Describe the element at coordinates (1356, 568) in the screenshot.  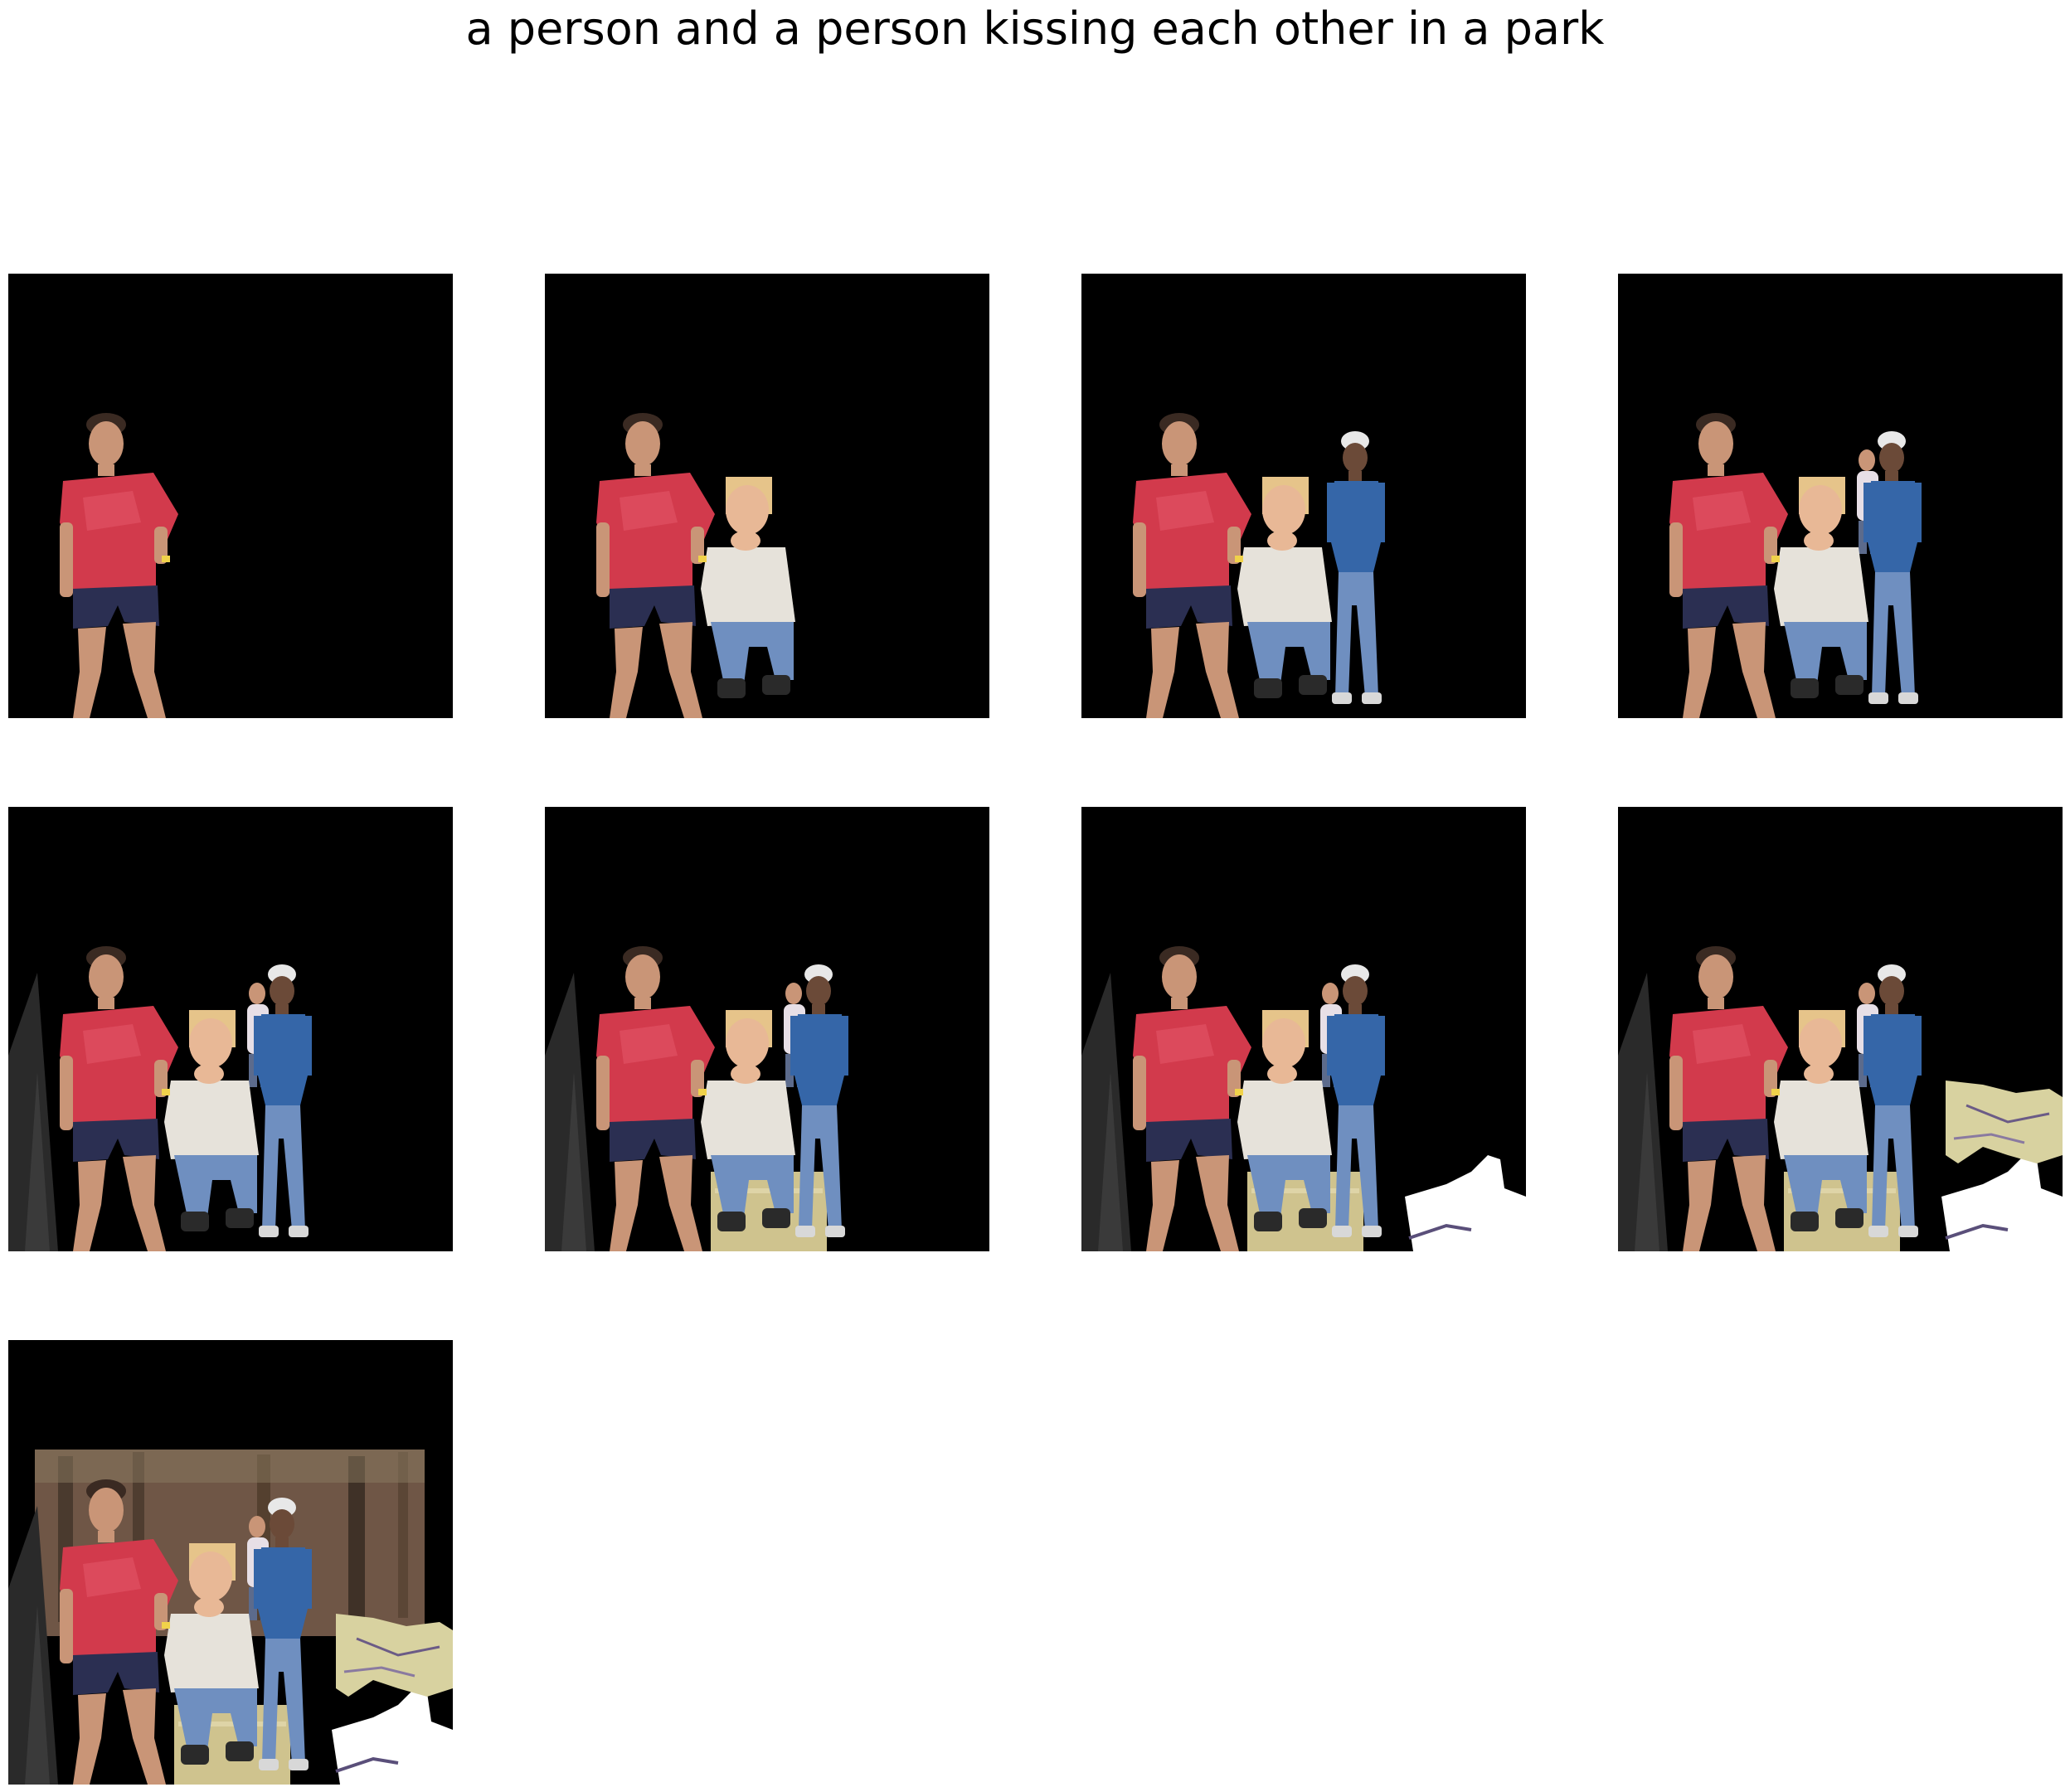
I see `layer-man-blue-shirt` at that location.